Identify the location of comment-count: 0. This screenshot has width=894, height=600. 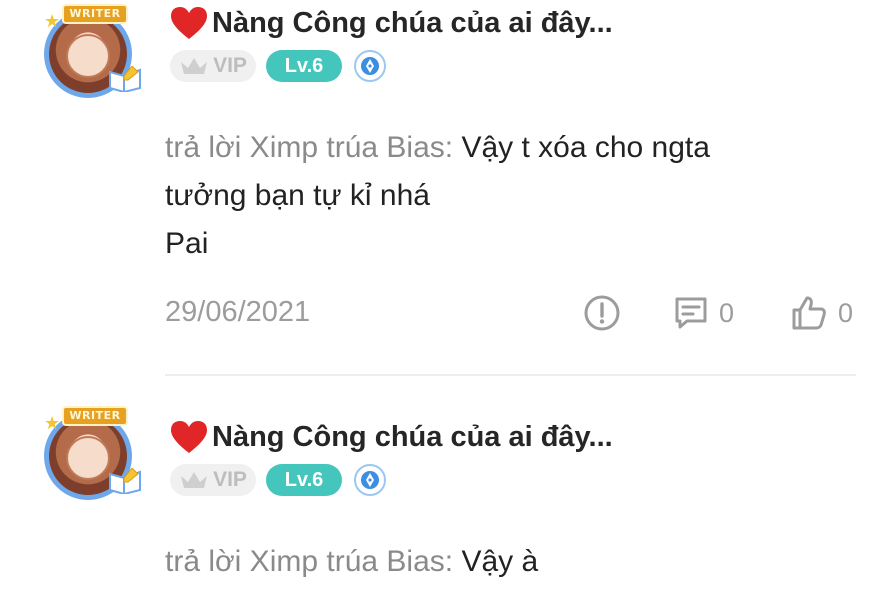
(727, 312).